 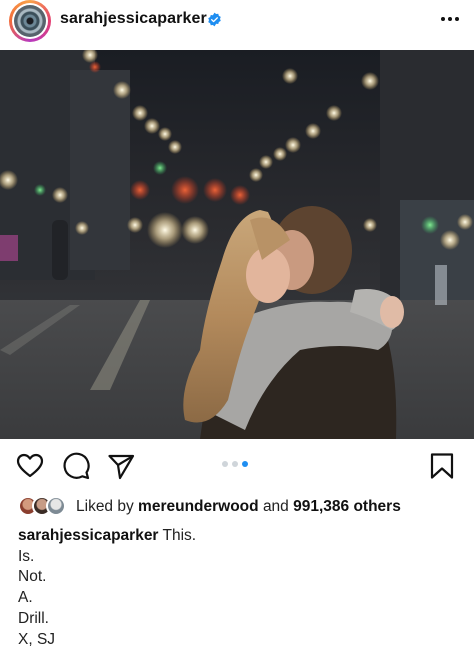 I want to click on caption-line: A., so click(x=25, y=598).